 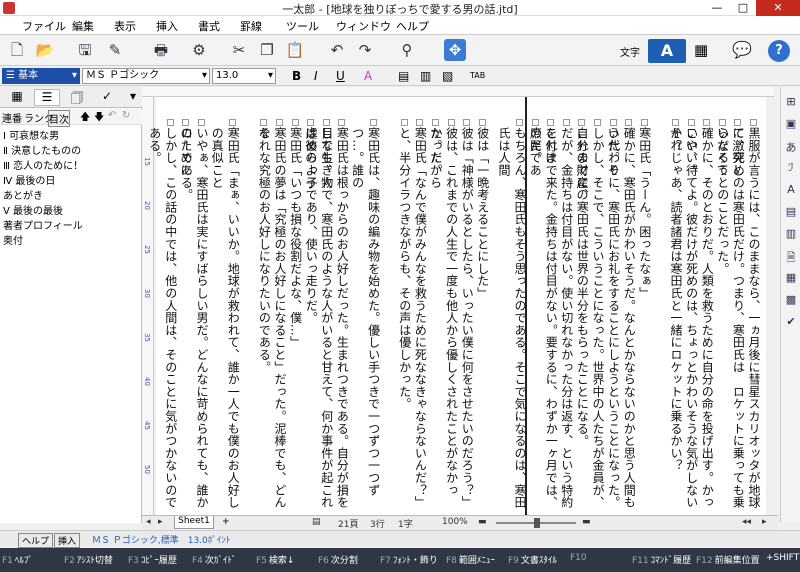 What do you see at coordinates (483, 213) in the screenshot?
I see `text-column: 彼は「一晩考えることにした」` at bounding box center [483, 213].